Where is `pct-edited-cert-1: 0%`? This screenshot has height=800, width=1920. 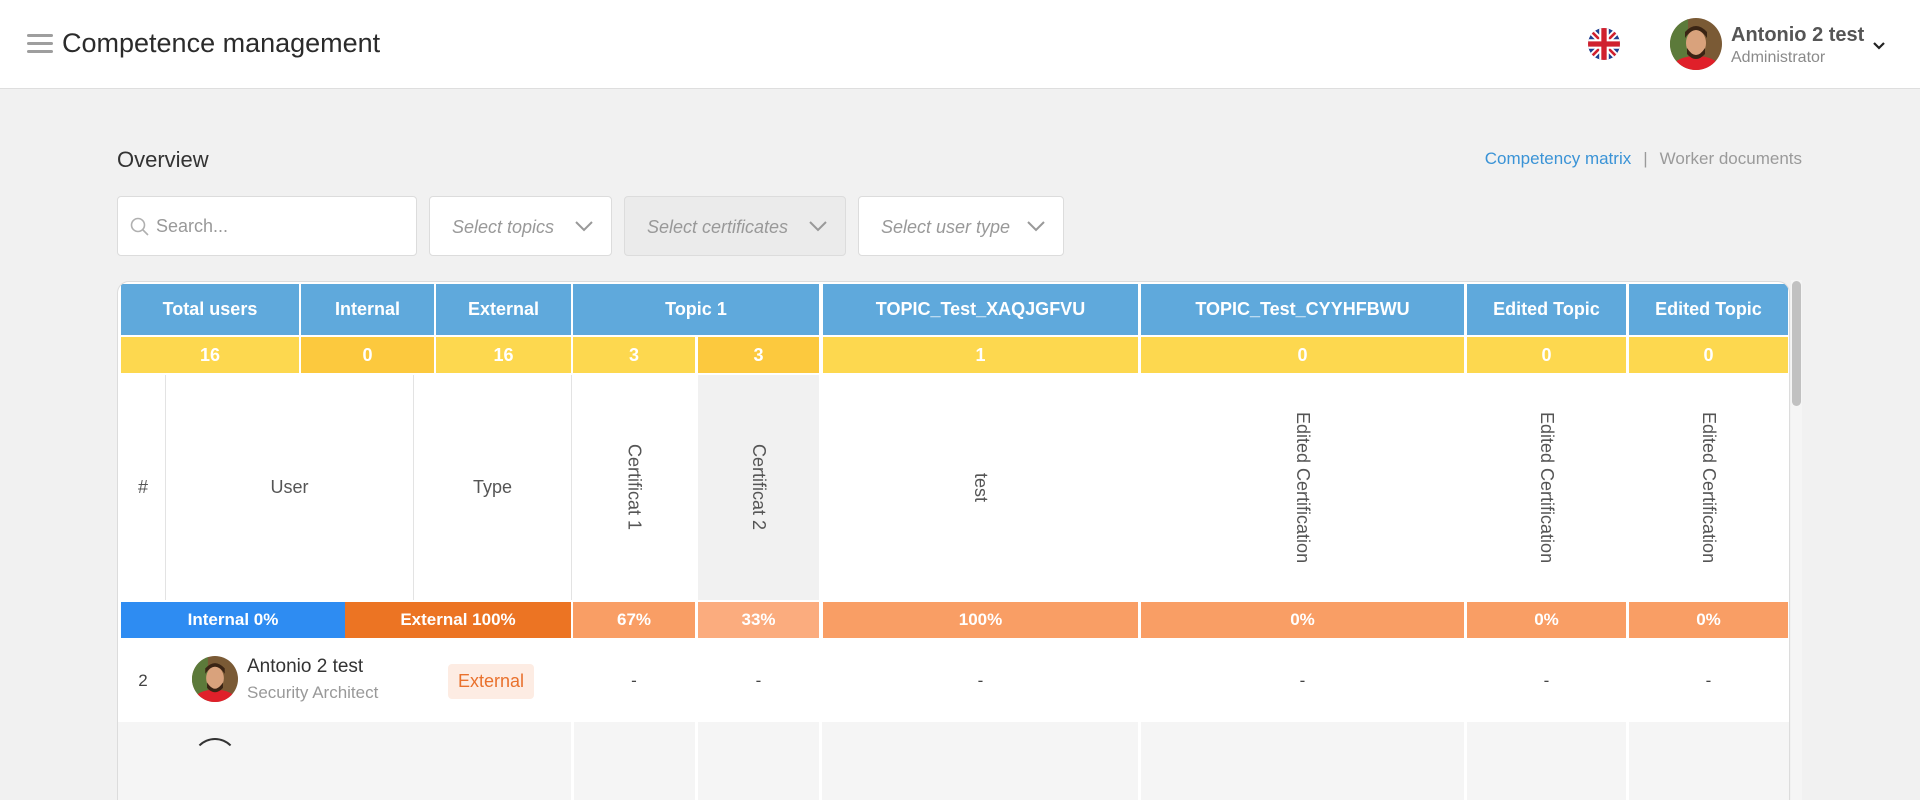 pct-edited-cert-1: 0% is located at coordinates (1302, 620).